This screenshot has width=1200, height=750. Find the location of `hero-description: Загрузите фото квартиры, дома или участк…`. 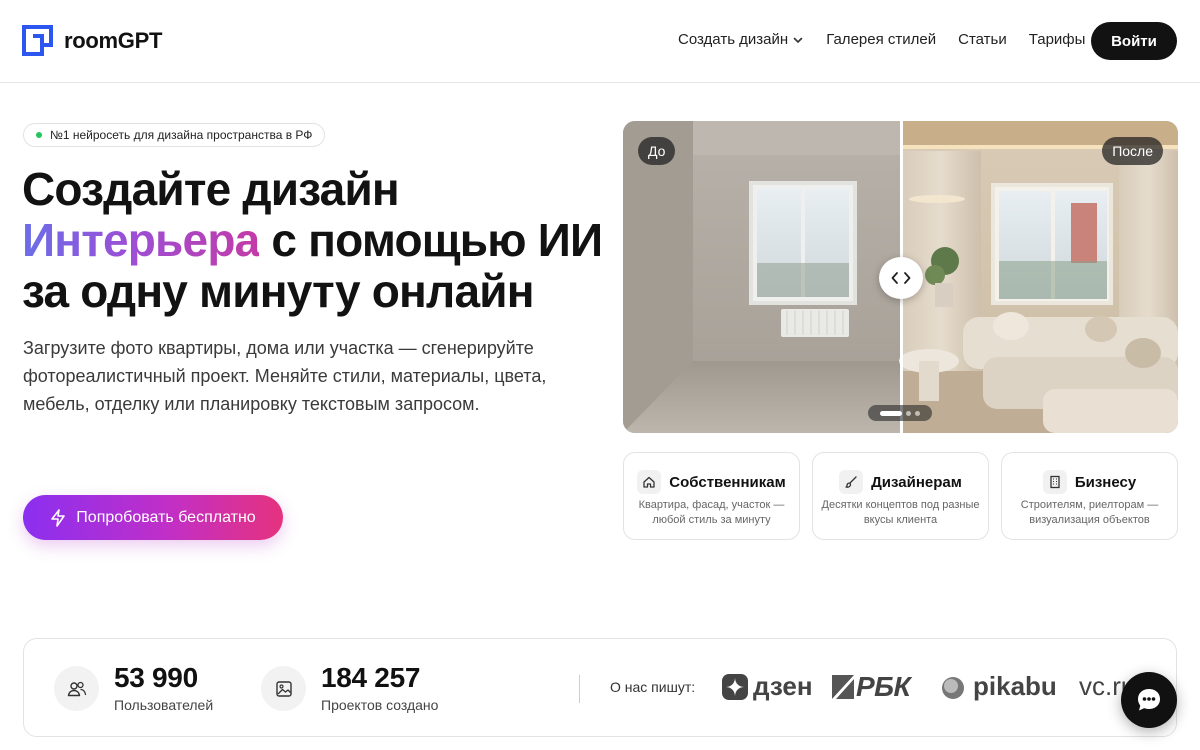

hero-description: Загрузите фото квартиры, дома или участк… is located at coordinates (285, 376).